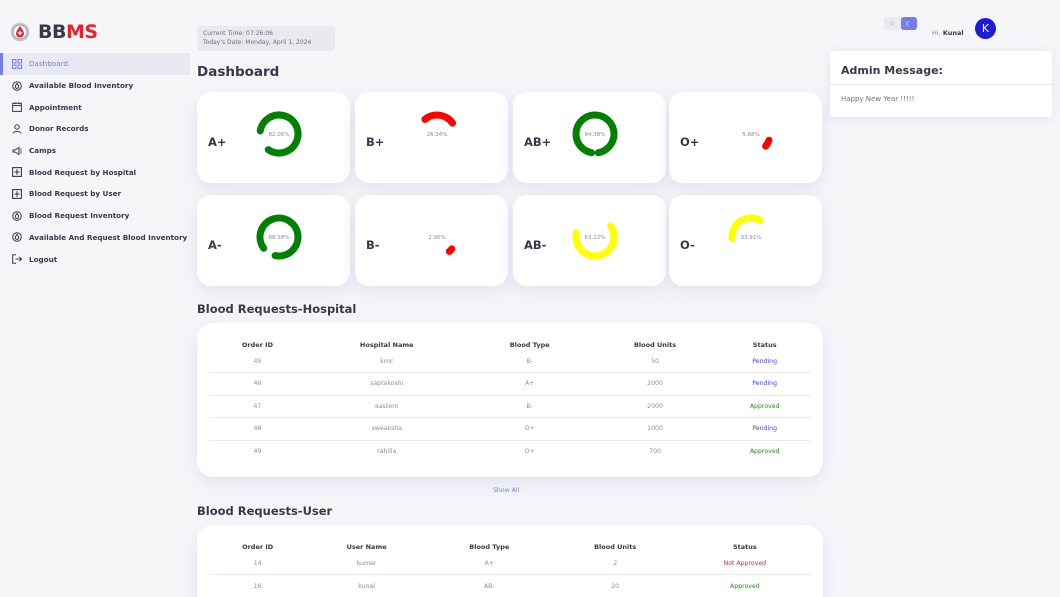 The height and width of the screenshot is (597, 1060). I want to click on topbar: ☼ ☾ Hi, Kunal K, so click(969, 29).